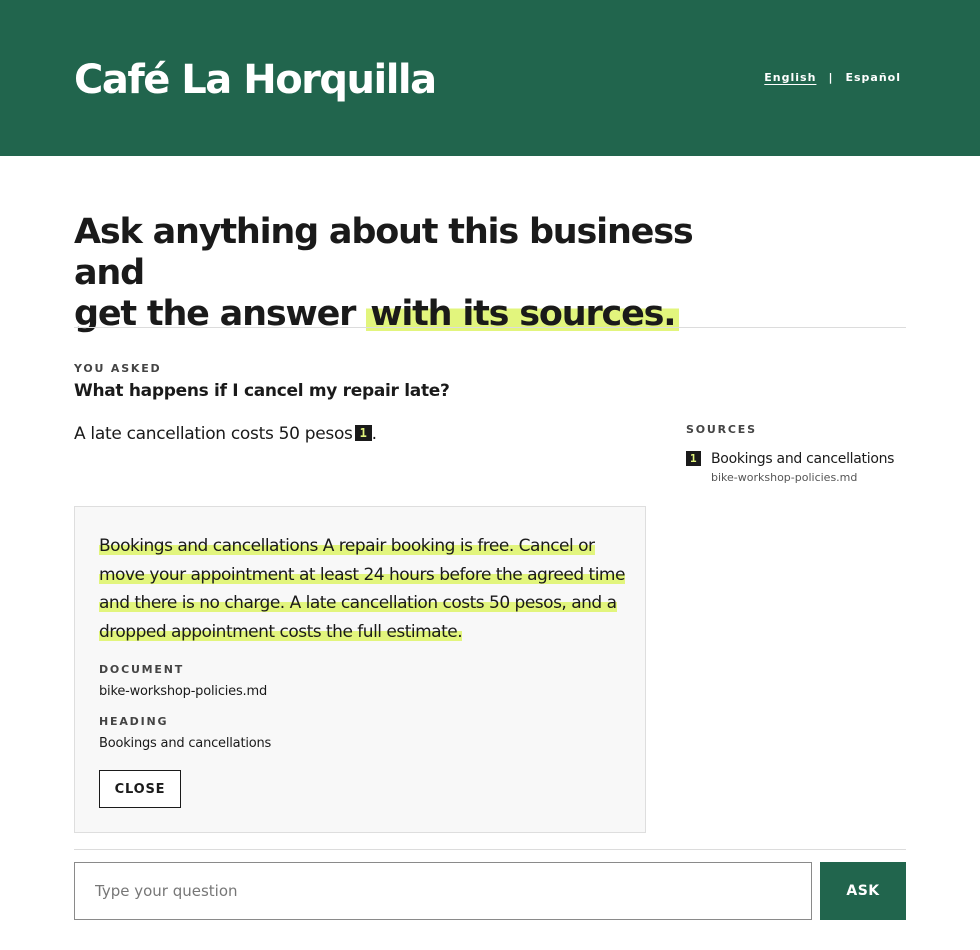 The width and height of the screenshot is (980, 950). What do you see at coordinates (185, 743) in the screenshot?
I see `heading-value: Bookings and cancellations` at bounding box center [185, 743].